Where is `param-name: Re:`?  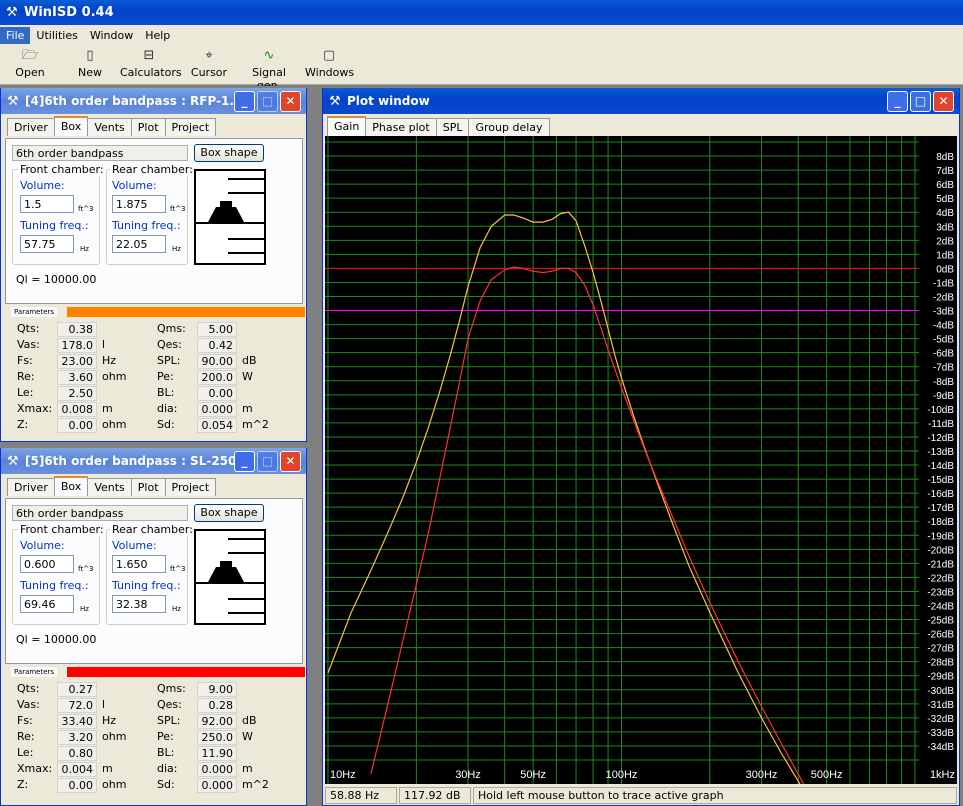 param-name: Re: is located at coordinates (26, 376).